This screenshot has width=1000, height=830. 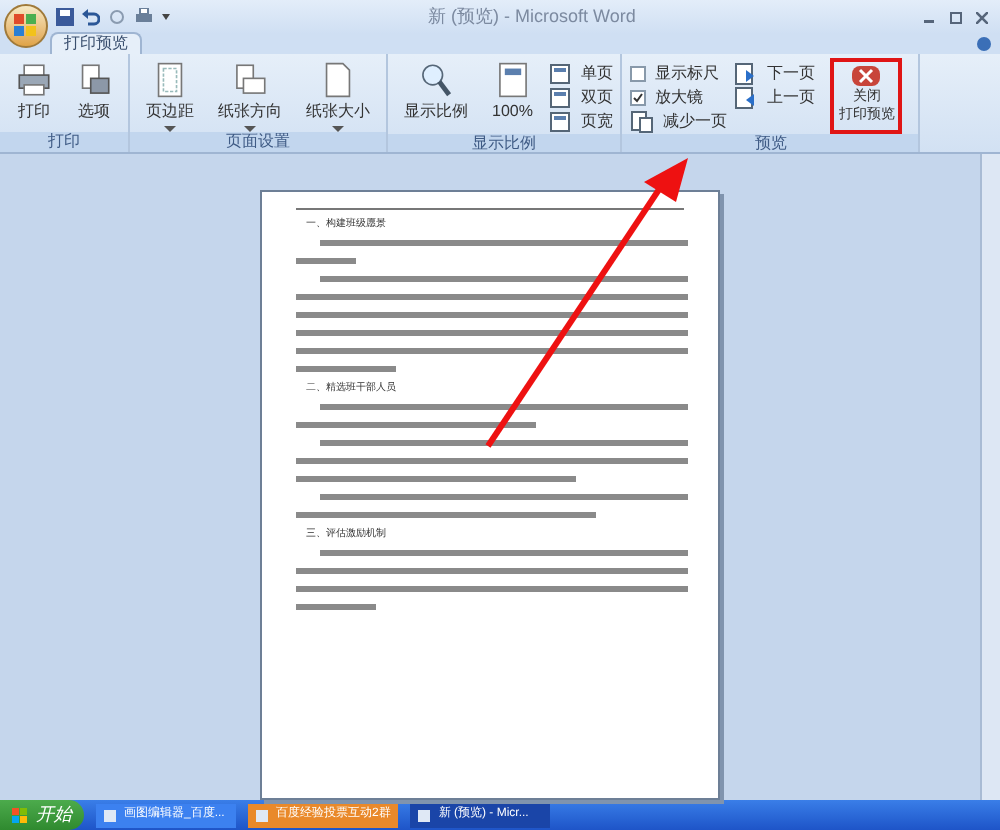 I want to click on help-icon, so click(x=984, y=44).